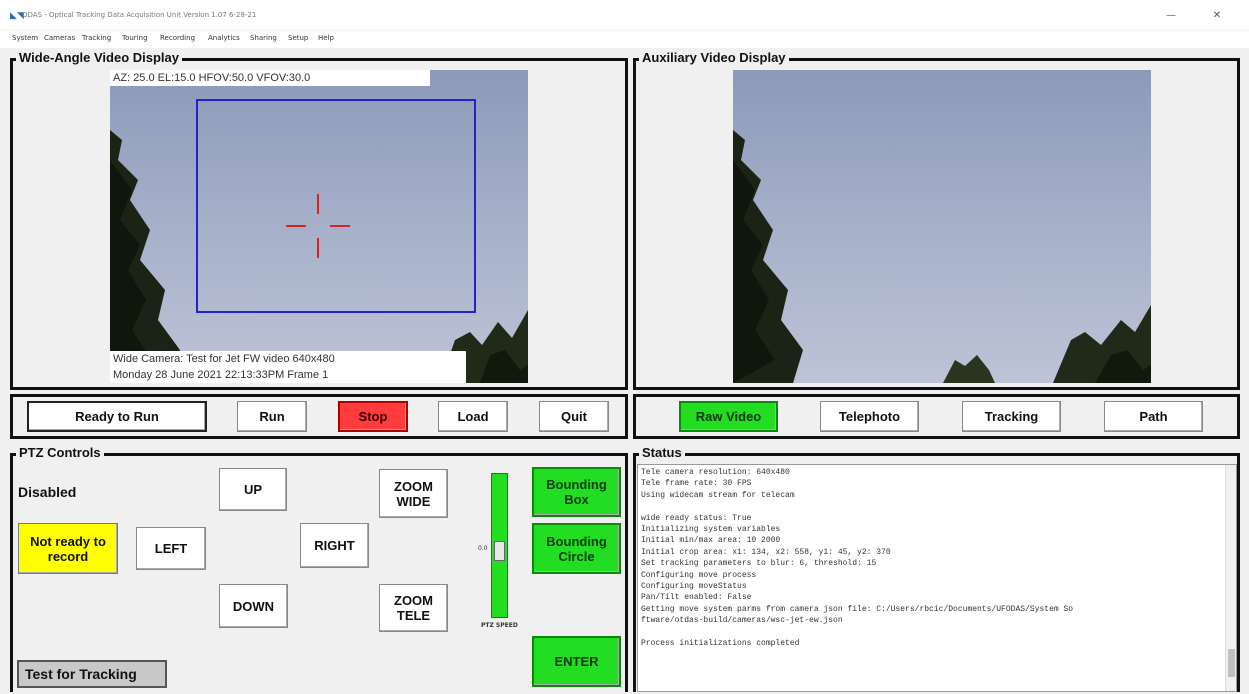  I want to click on zoom-tele-button: ZOOM TELE, so click(413, 608).